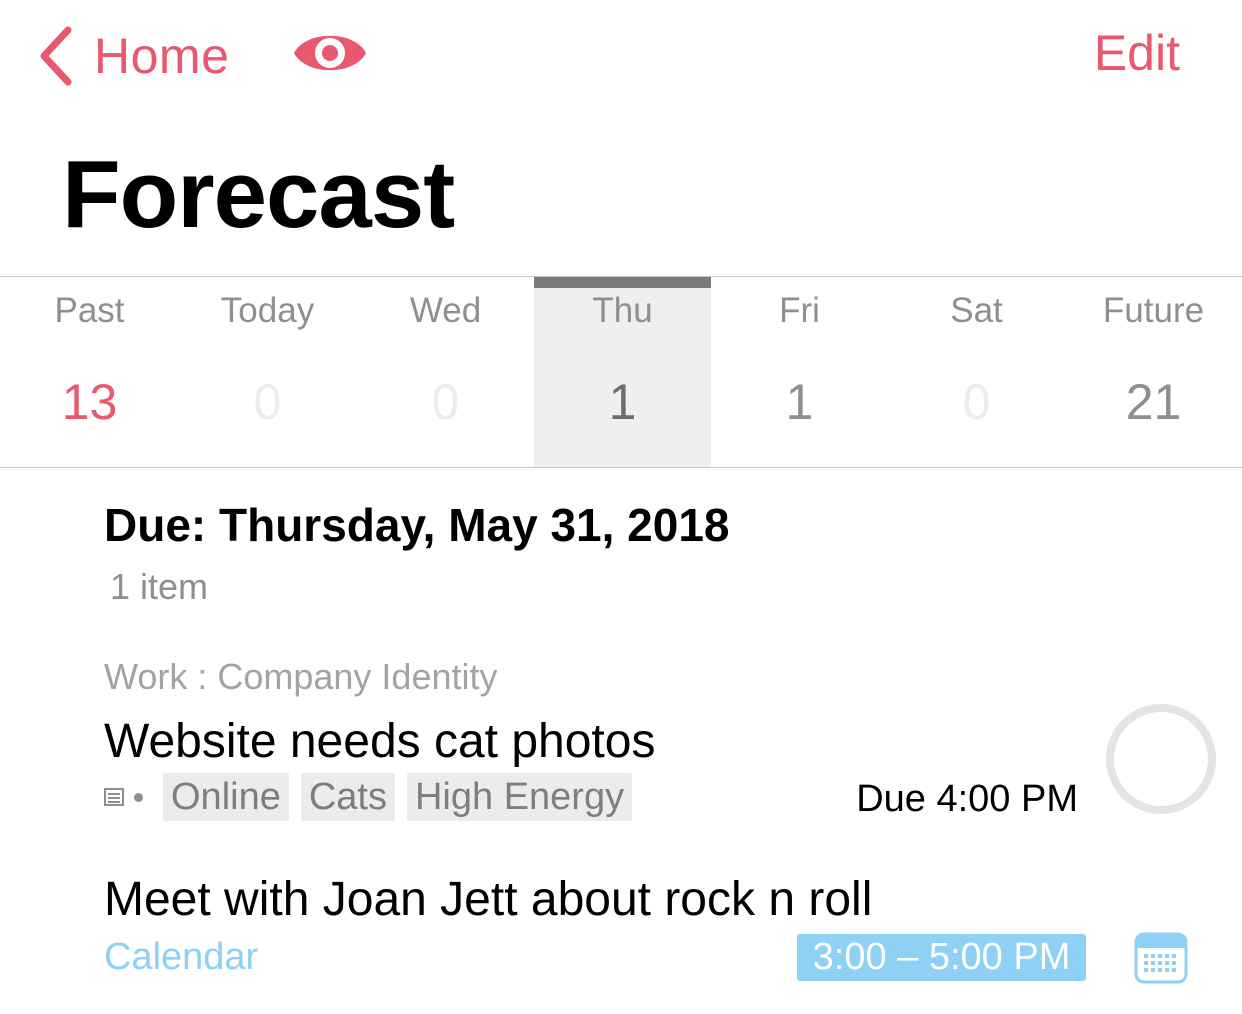  What do you see at coordinates (347, 797) in the screenshot?
I see `tag-cats: Cats` at bounding box center [347, 797].